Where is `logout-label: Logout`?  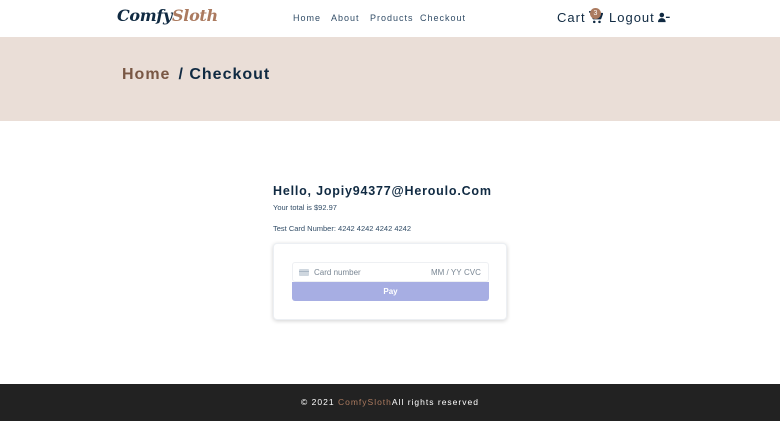 logout-label: Logout is located at coordinates (632, 17).